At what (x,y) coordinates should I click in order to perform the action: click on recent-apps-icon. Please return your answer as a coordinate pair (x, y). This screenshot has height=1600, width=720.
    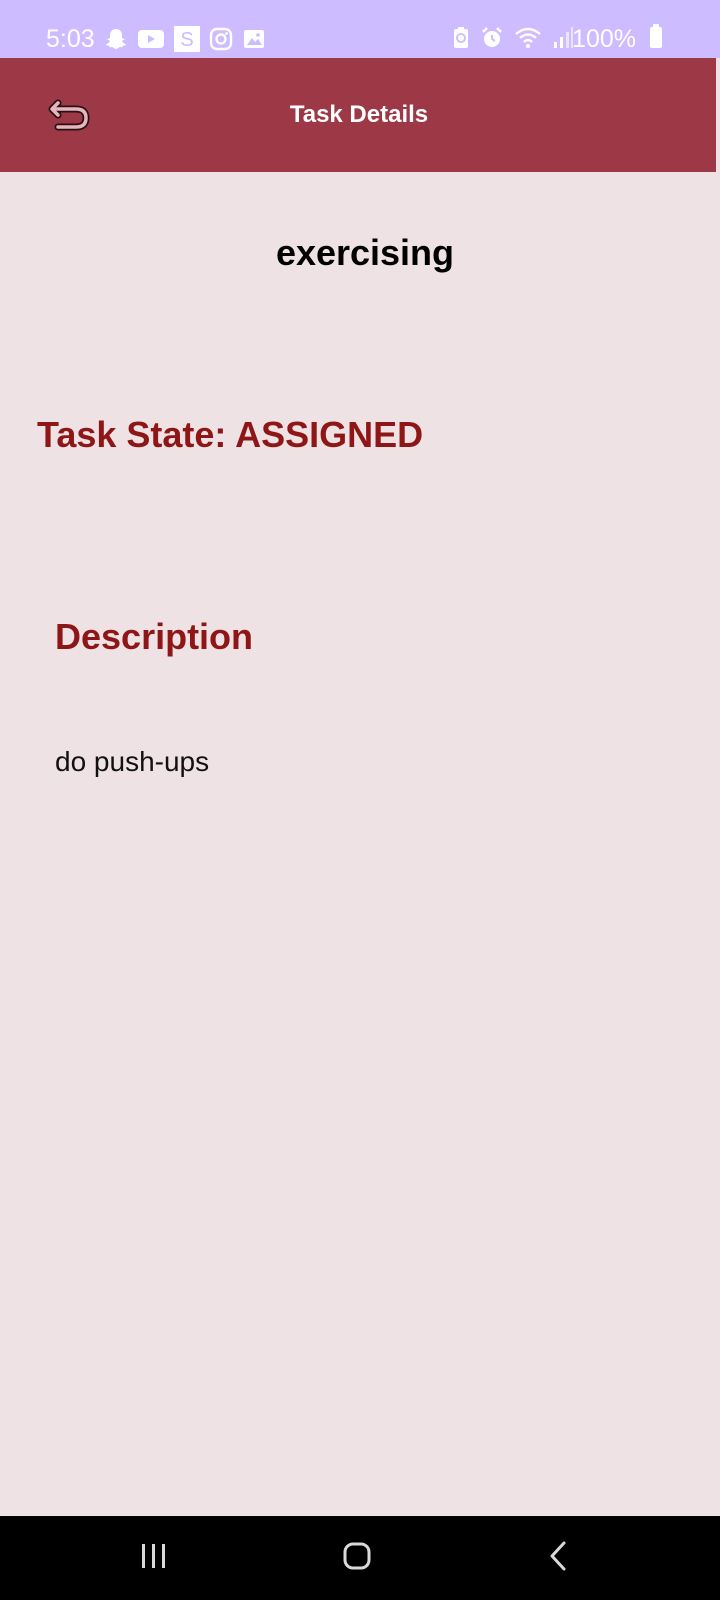
    Looking at the image, I should click on (154, 1558).